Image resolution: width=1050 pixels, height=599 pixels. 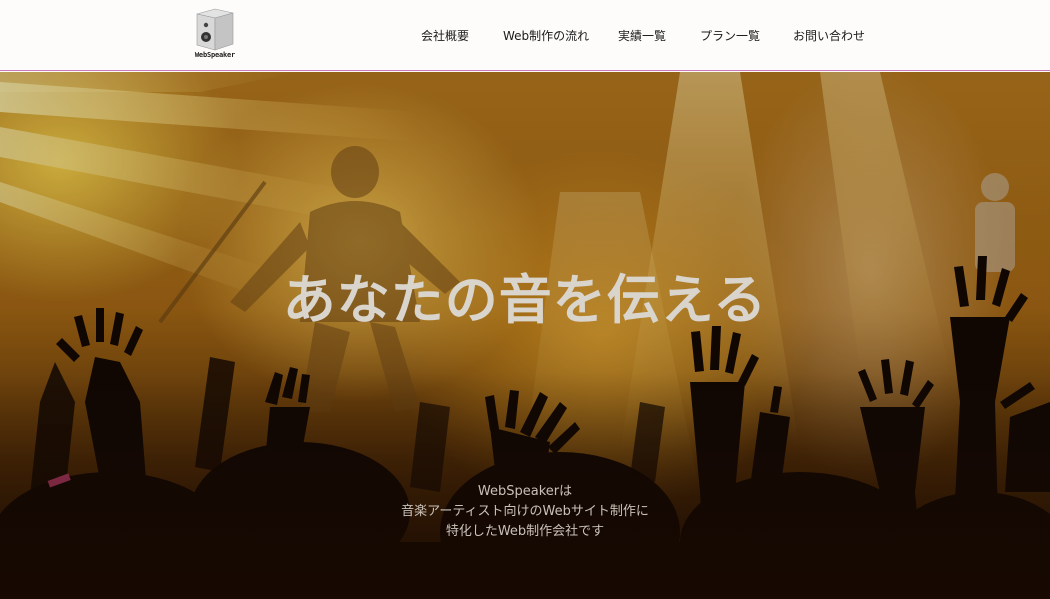 I want to click on main-nav: 会社概要 Web制作の流れ 実績一覧 プラン一覧 お問い合わせ, so click(x=525, y=35).